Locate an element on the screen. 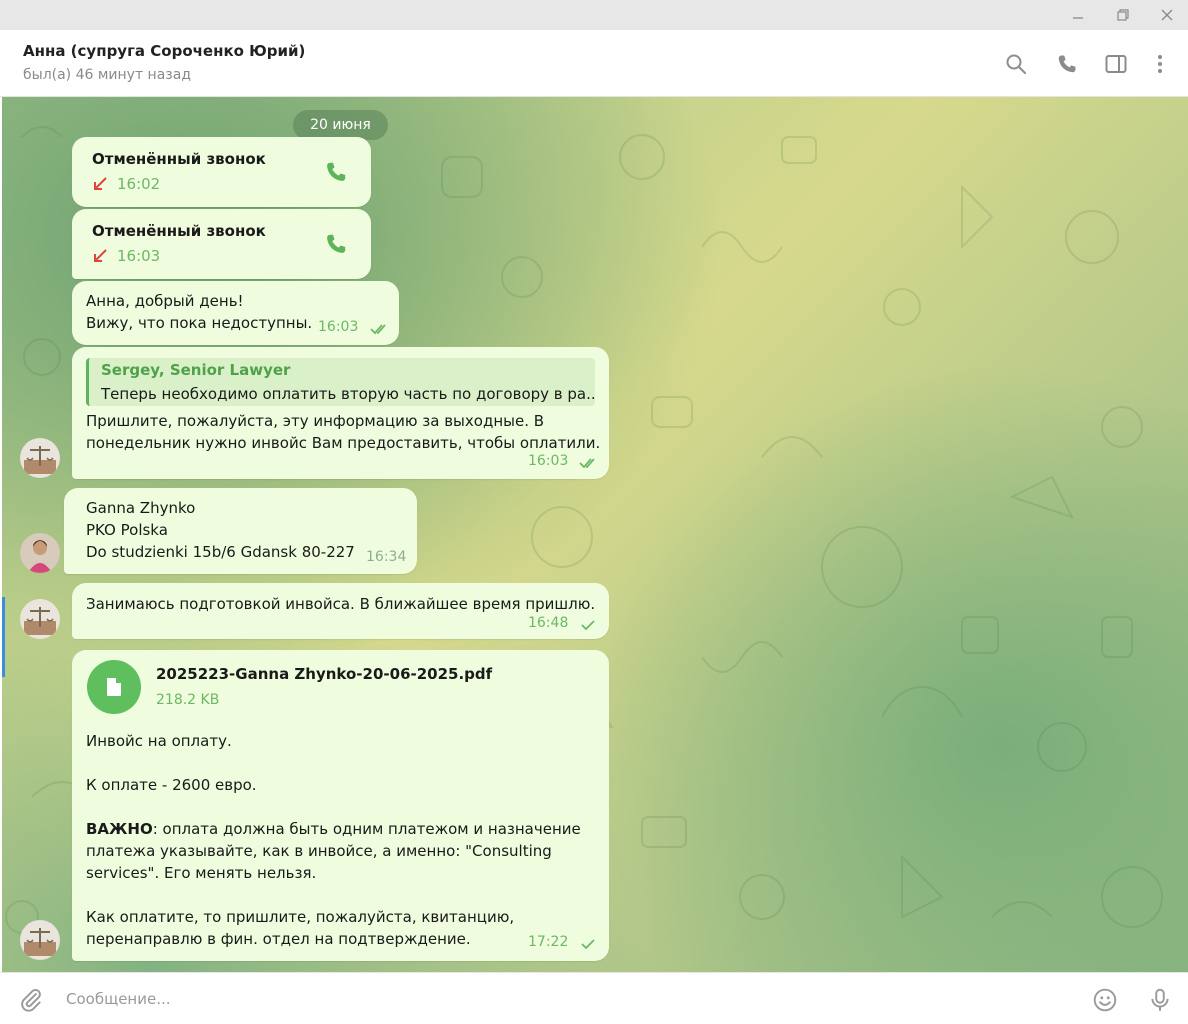 The image size is (1188, 1024). phone-icon is located at coordinates (1067, 64).